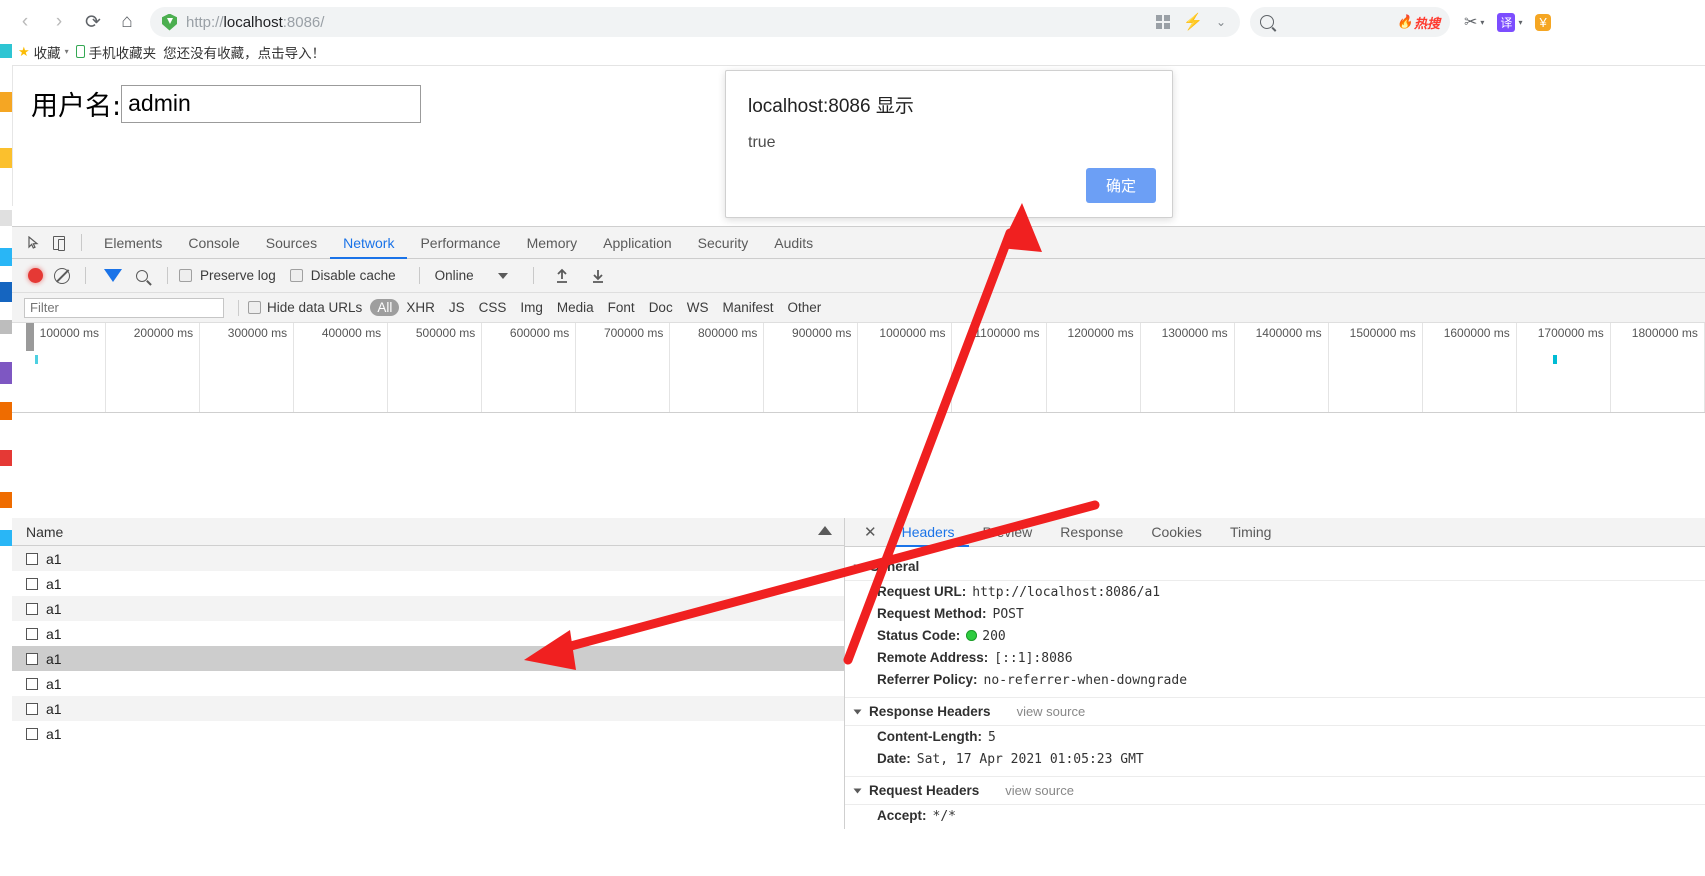 The image size is (1705, 876). I want to click on request-headers-section-header: Request Headers view source, so click(1275, 790).